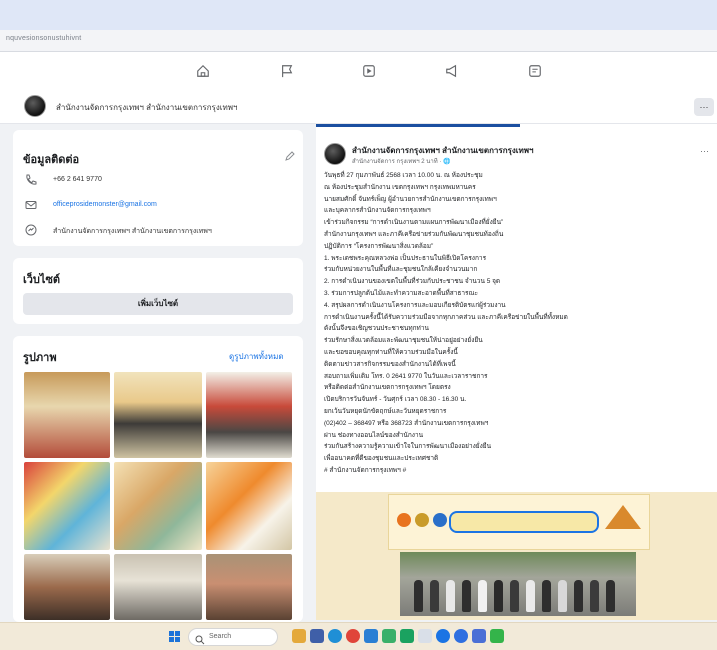  I want to click on address-bar: nquvesionsonustuhivnt, so click(358, 41).